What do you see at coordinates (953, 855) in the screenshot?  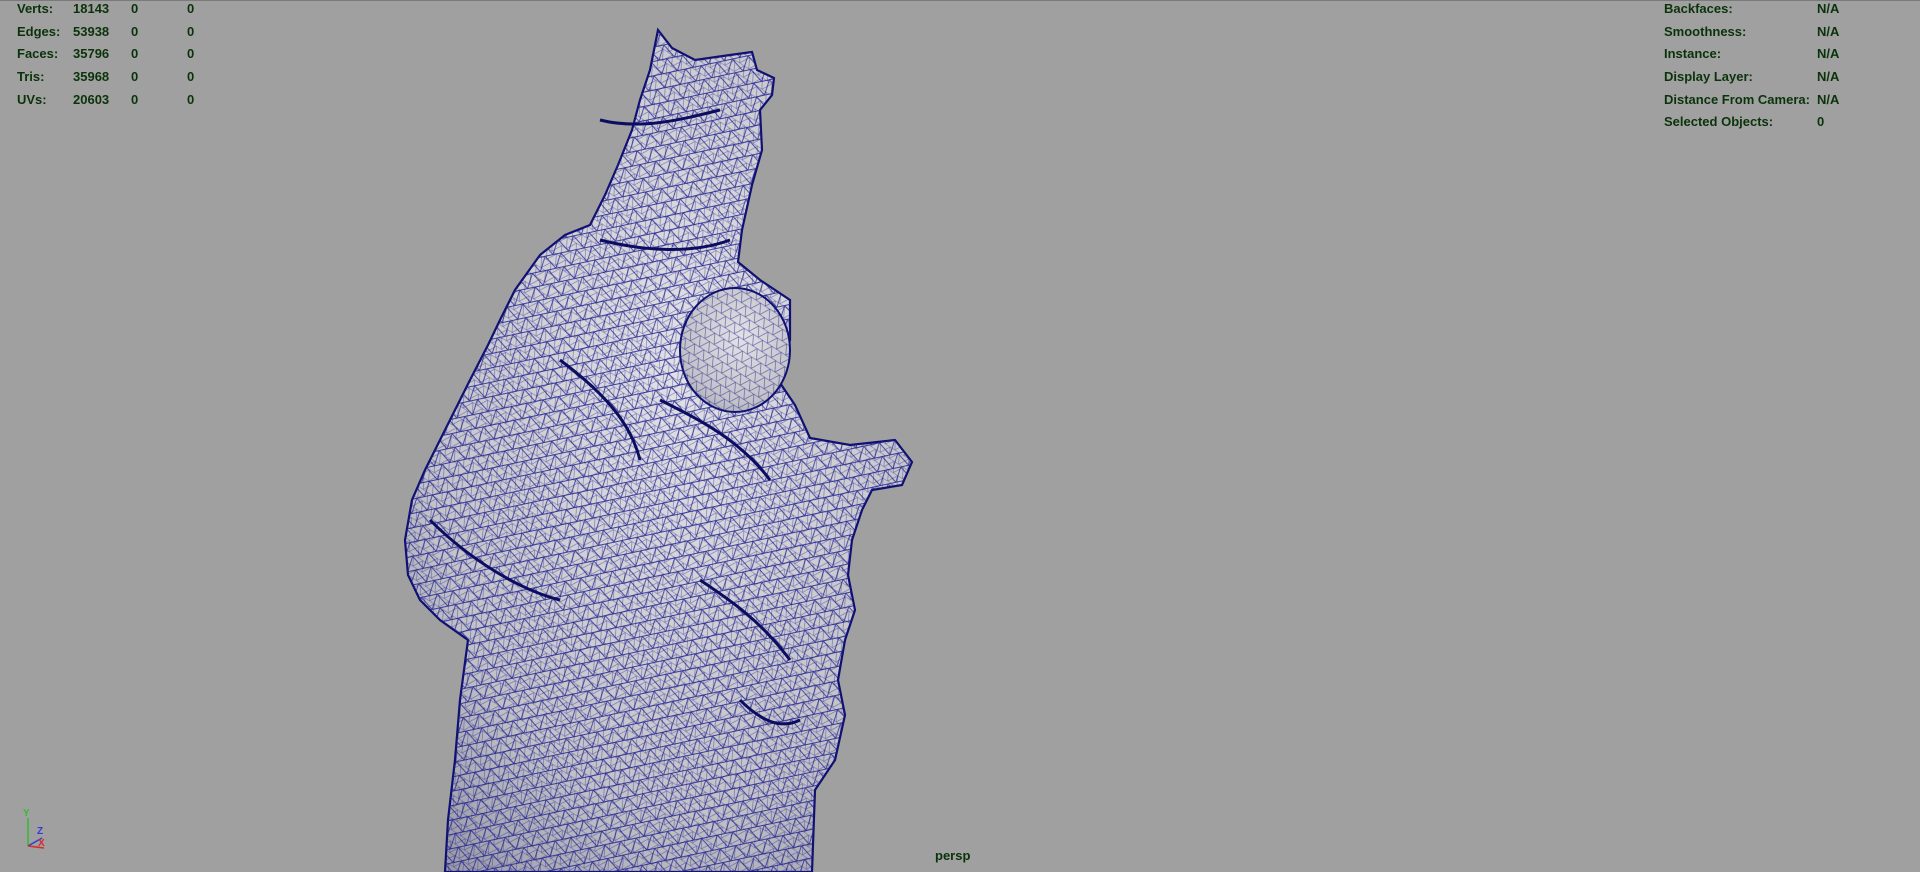 I see `camera-name-label: persp` at bounding box center [953, 855].